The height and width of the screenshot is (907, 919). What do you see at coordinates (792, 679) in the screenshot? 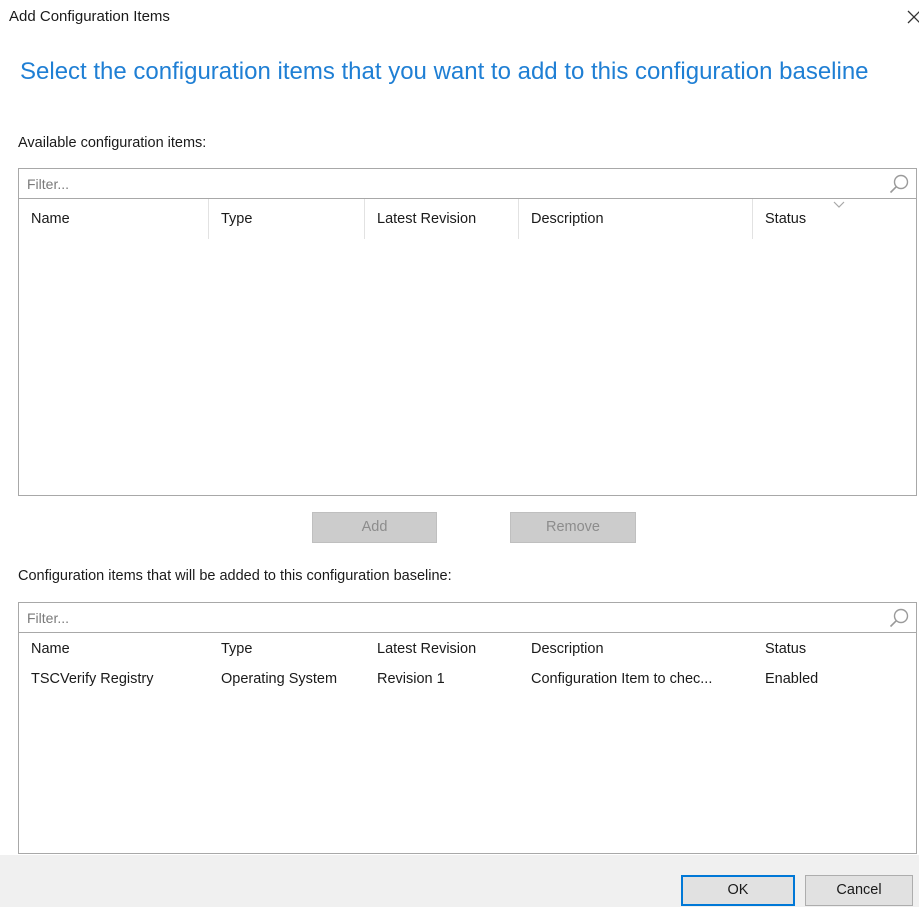
I see `cell-status: Enabled` at bounding box center [792, 679].